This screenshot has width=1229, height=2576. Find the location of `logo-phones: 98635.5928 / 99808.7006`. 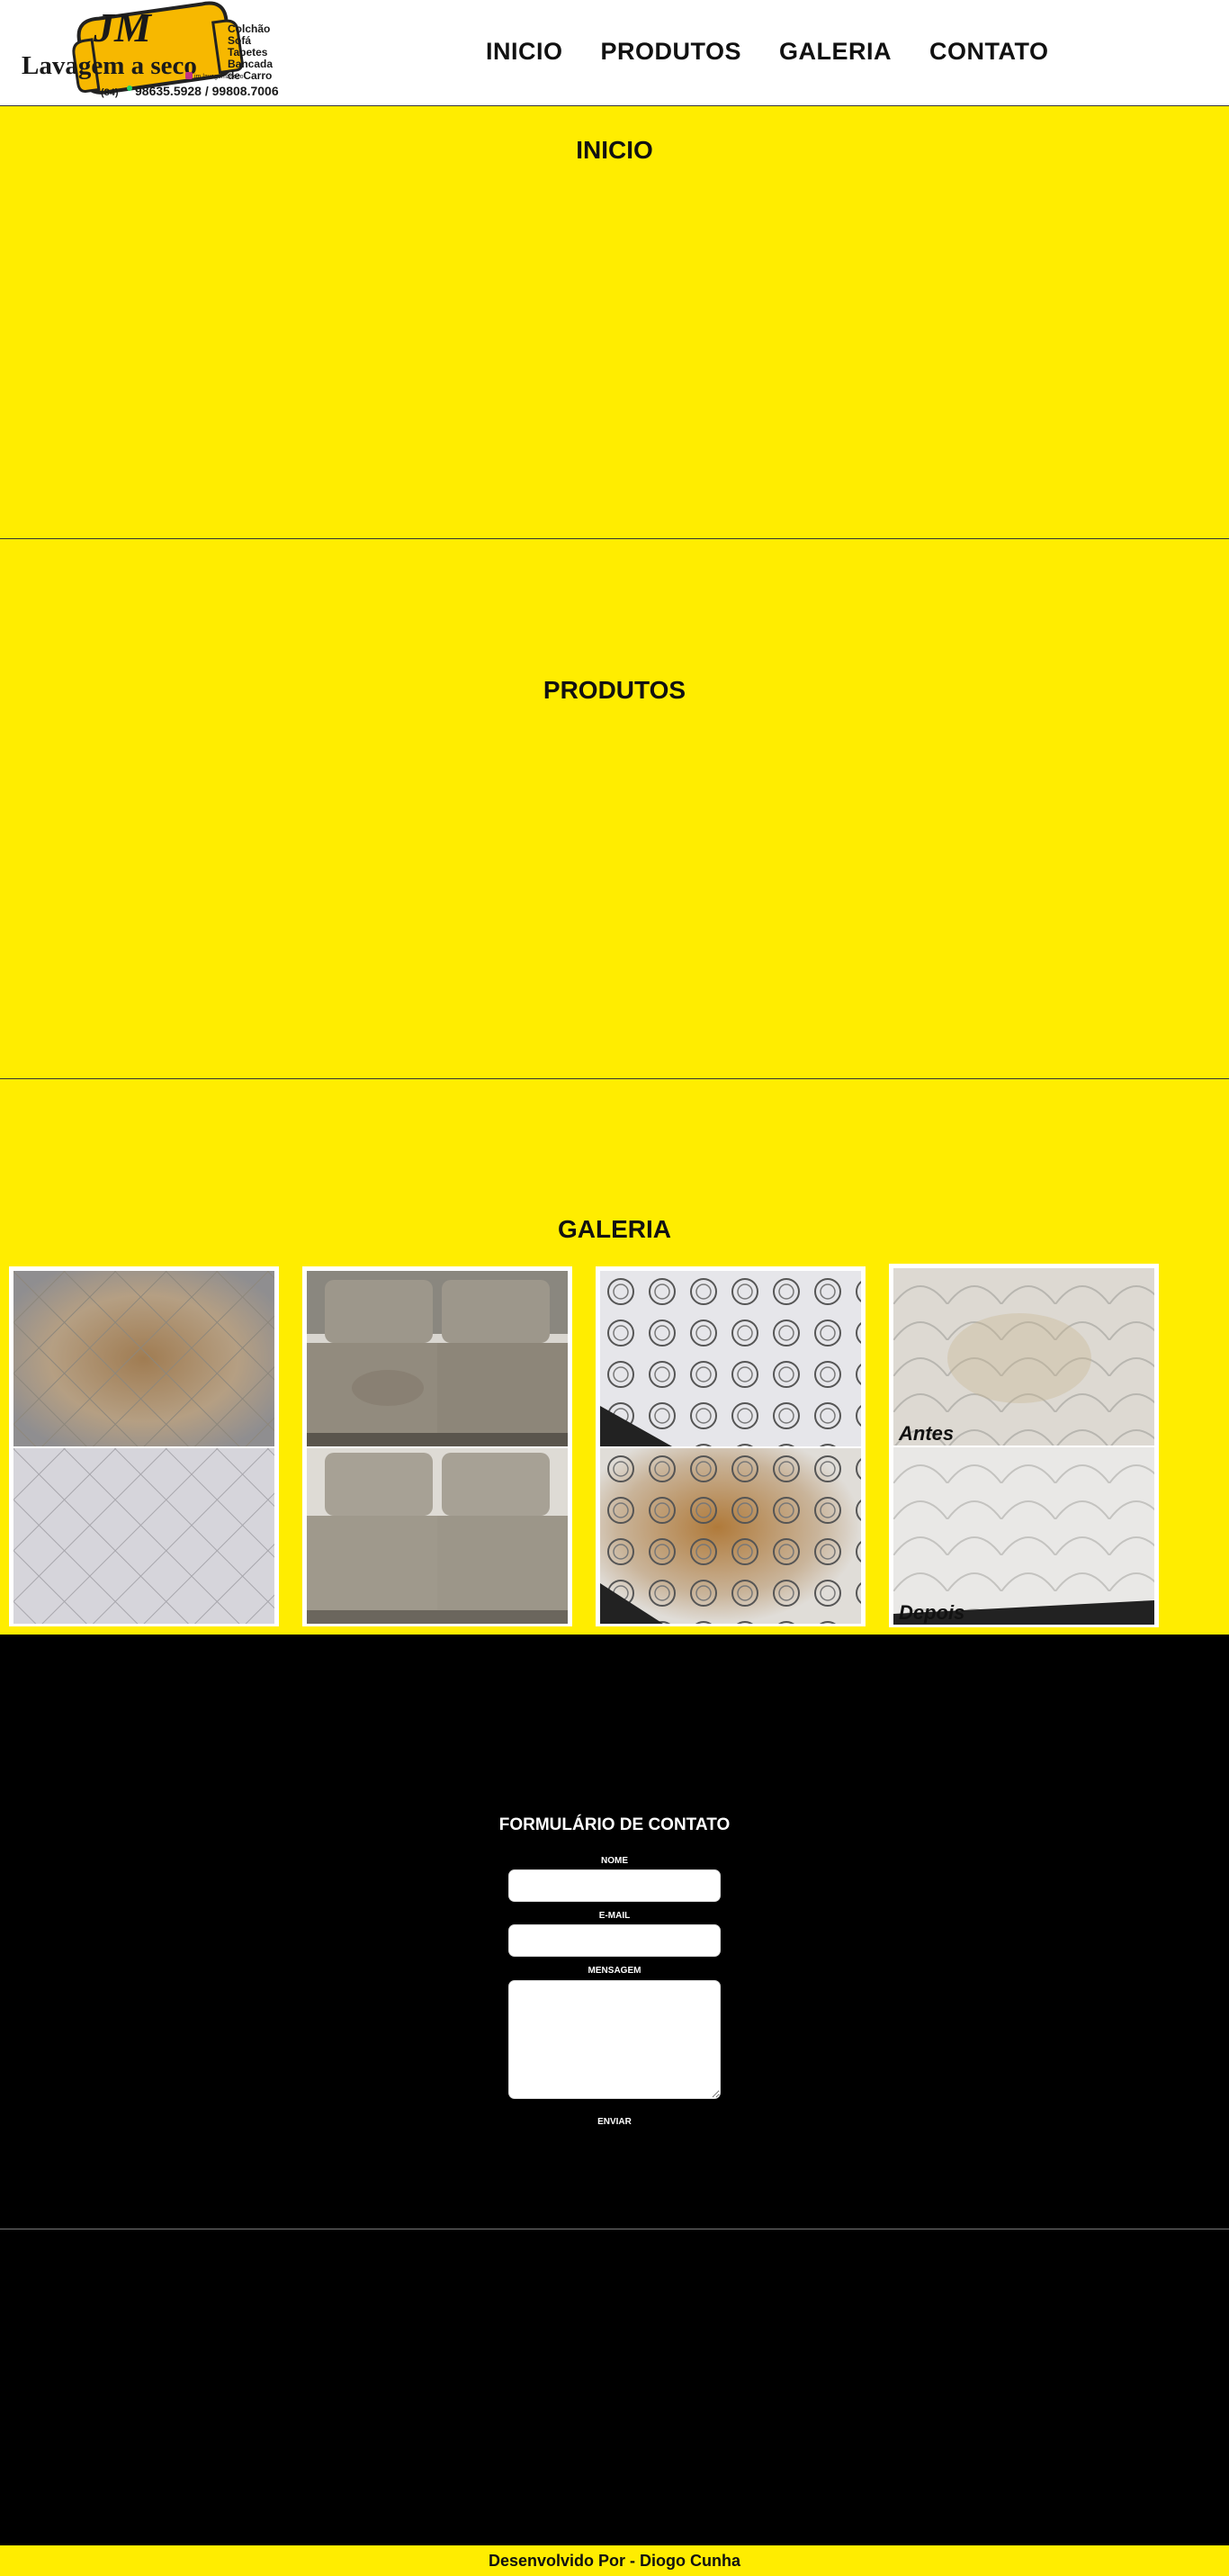

logo-phones: 98635.5928 / 99808.7006 is located at coordinates (207, 91).